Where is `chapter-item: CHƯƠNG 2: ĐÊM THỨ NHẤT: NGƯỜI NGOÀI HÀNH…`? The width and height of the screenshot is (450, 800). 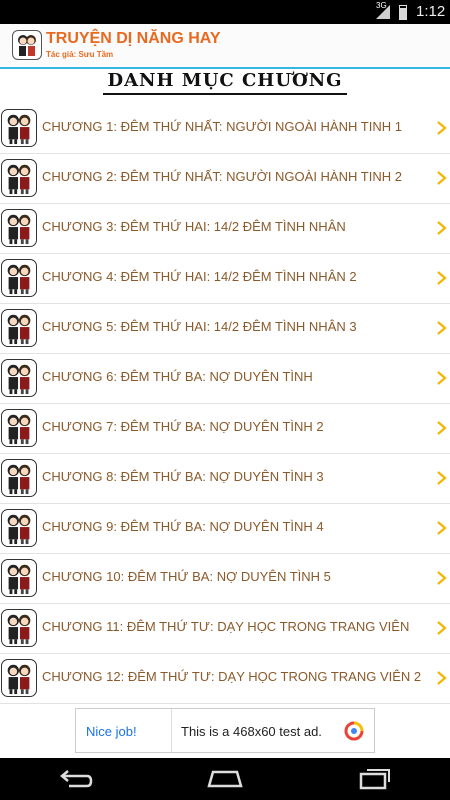 chapter-item: CHƯƠNG 2: ĐÊM THỨ NHẤT: NGƯỜI NGOÀI HÀNH… is located at coordinates (225, 179).